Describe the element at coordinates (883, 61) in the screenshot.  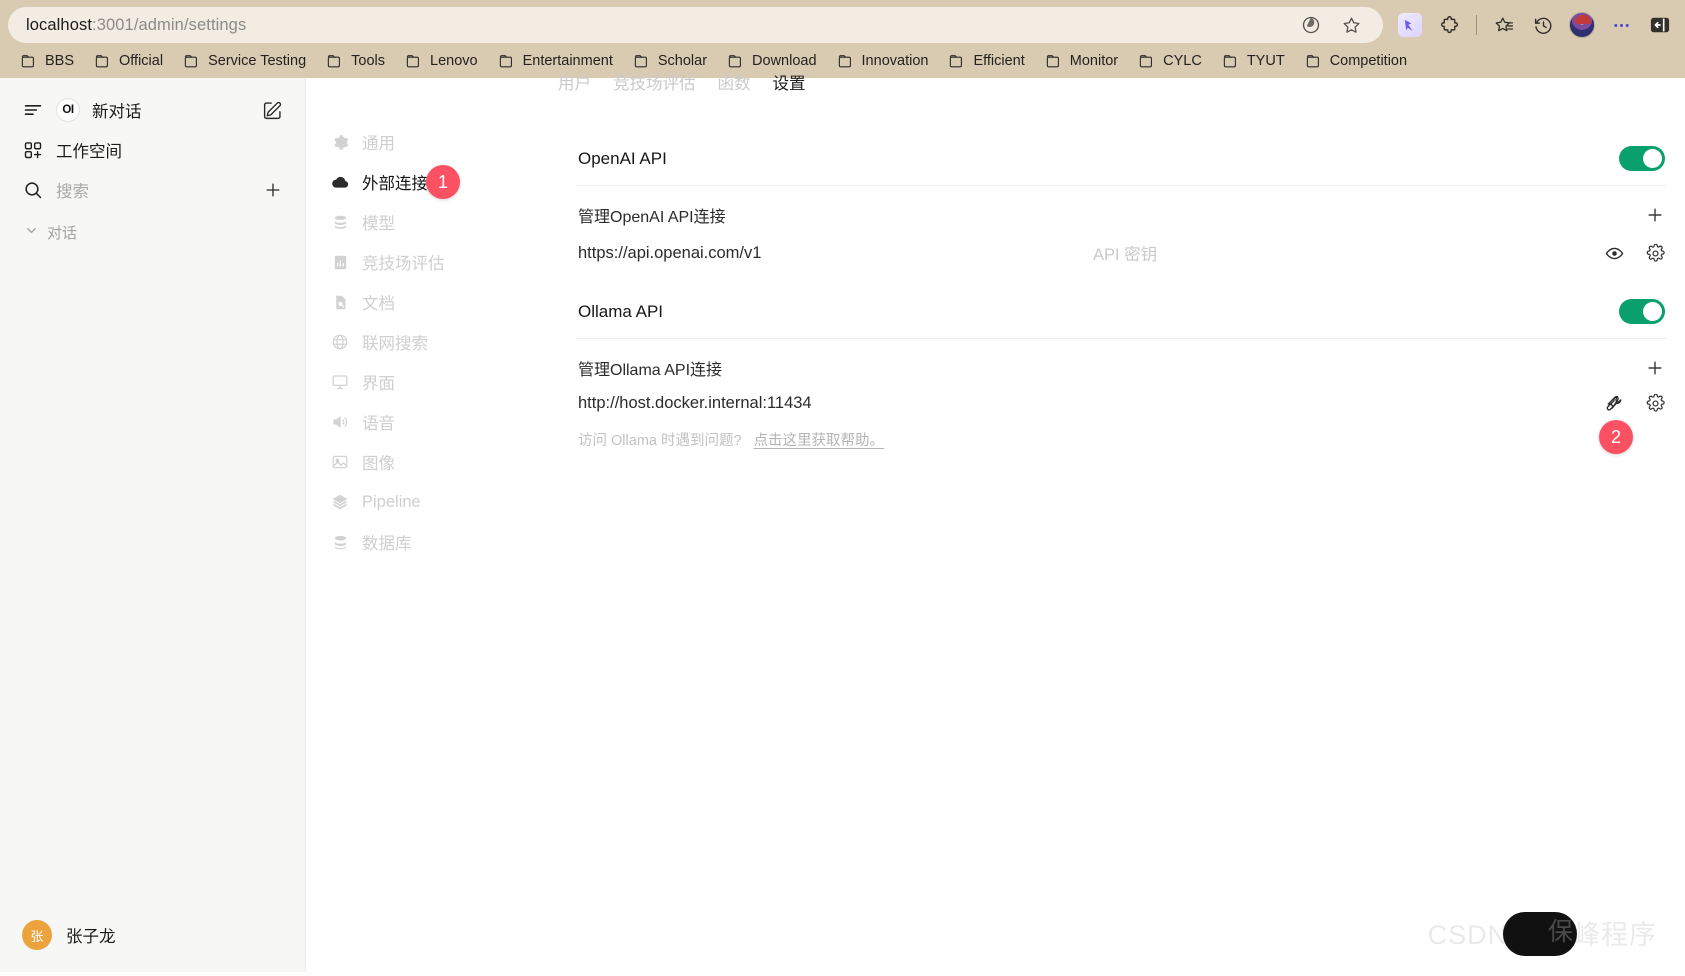
I see `bookmark-item: Innovation` at that location.